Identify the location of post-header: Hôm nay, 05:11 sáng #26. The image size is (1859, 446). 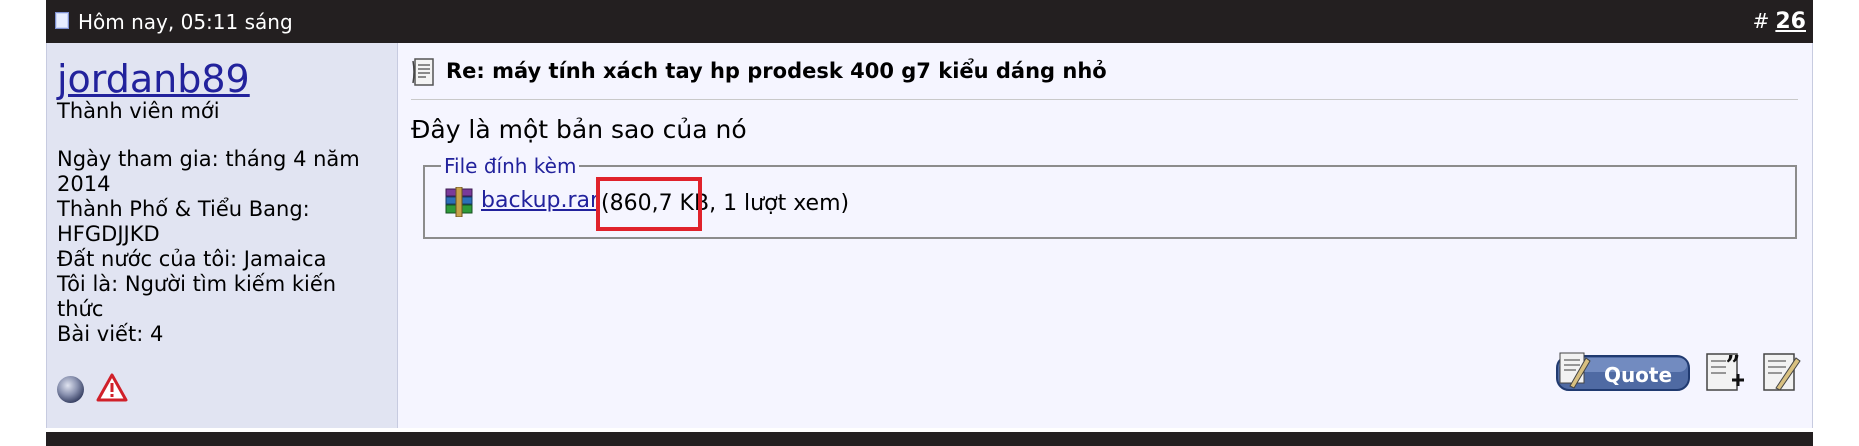
(929, 21).